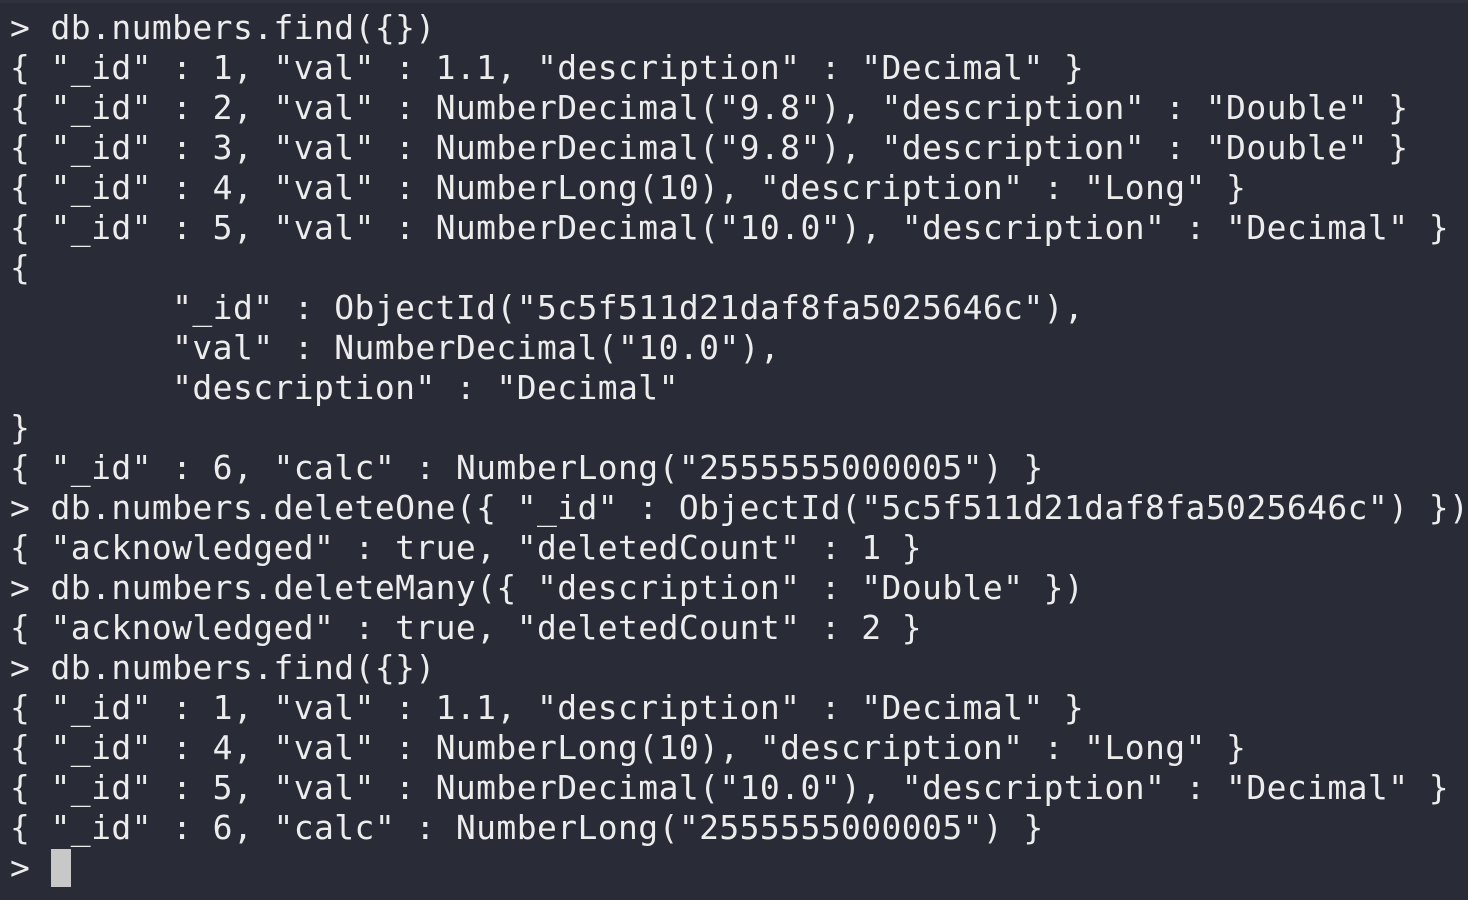  What do you see at coordinates (734, 1) in the screenshot?
I see `window-top-edge` at bounding box center [734, 1].